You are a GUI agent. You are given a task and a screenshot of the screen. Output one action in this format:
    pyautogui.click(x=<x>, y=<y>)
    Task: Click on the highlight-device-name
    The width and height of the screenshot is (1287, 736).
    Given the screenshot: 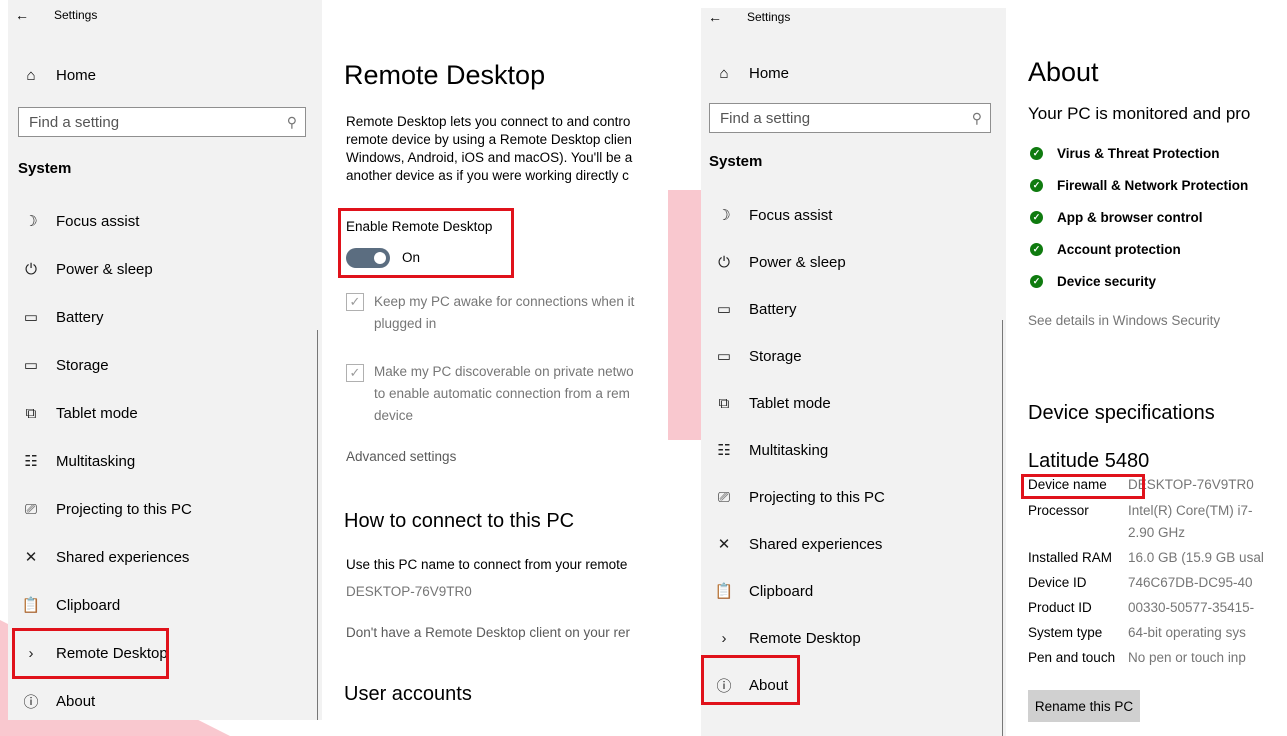 What is the action you would take?
    pyautogui.click(x=1083, y=486)
    